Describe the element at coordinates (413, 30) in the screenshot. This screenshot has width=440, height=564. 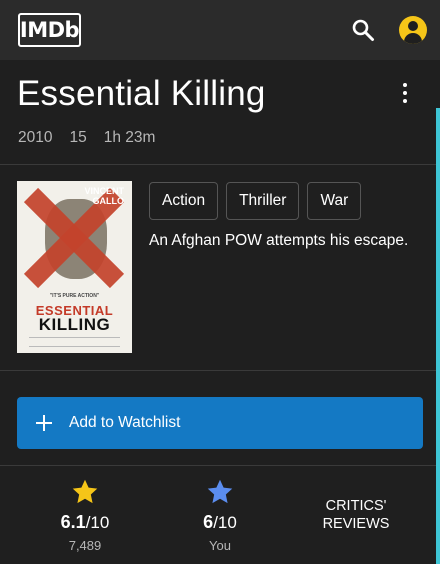
I see `account-icon` at that location.